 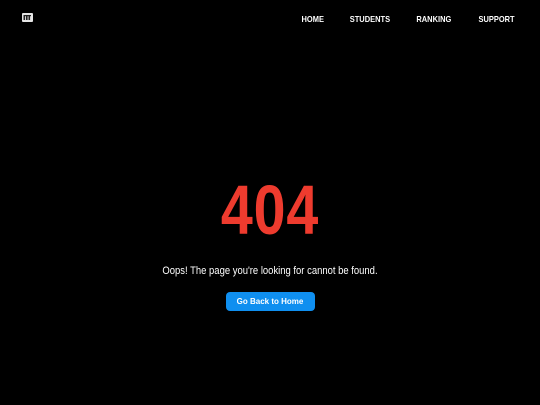 I want to click on nav-ranking-link: RANKING, so click(x=434, y=19).